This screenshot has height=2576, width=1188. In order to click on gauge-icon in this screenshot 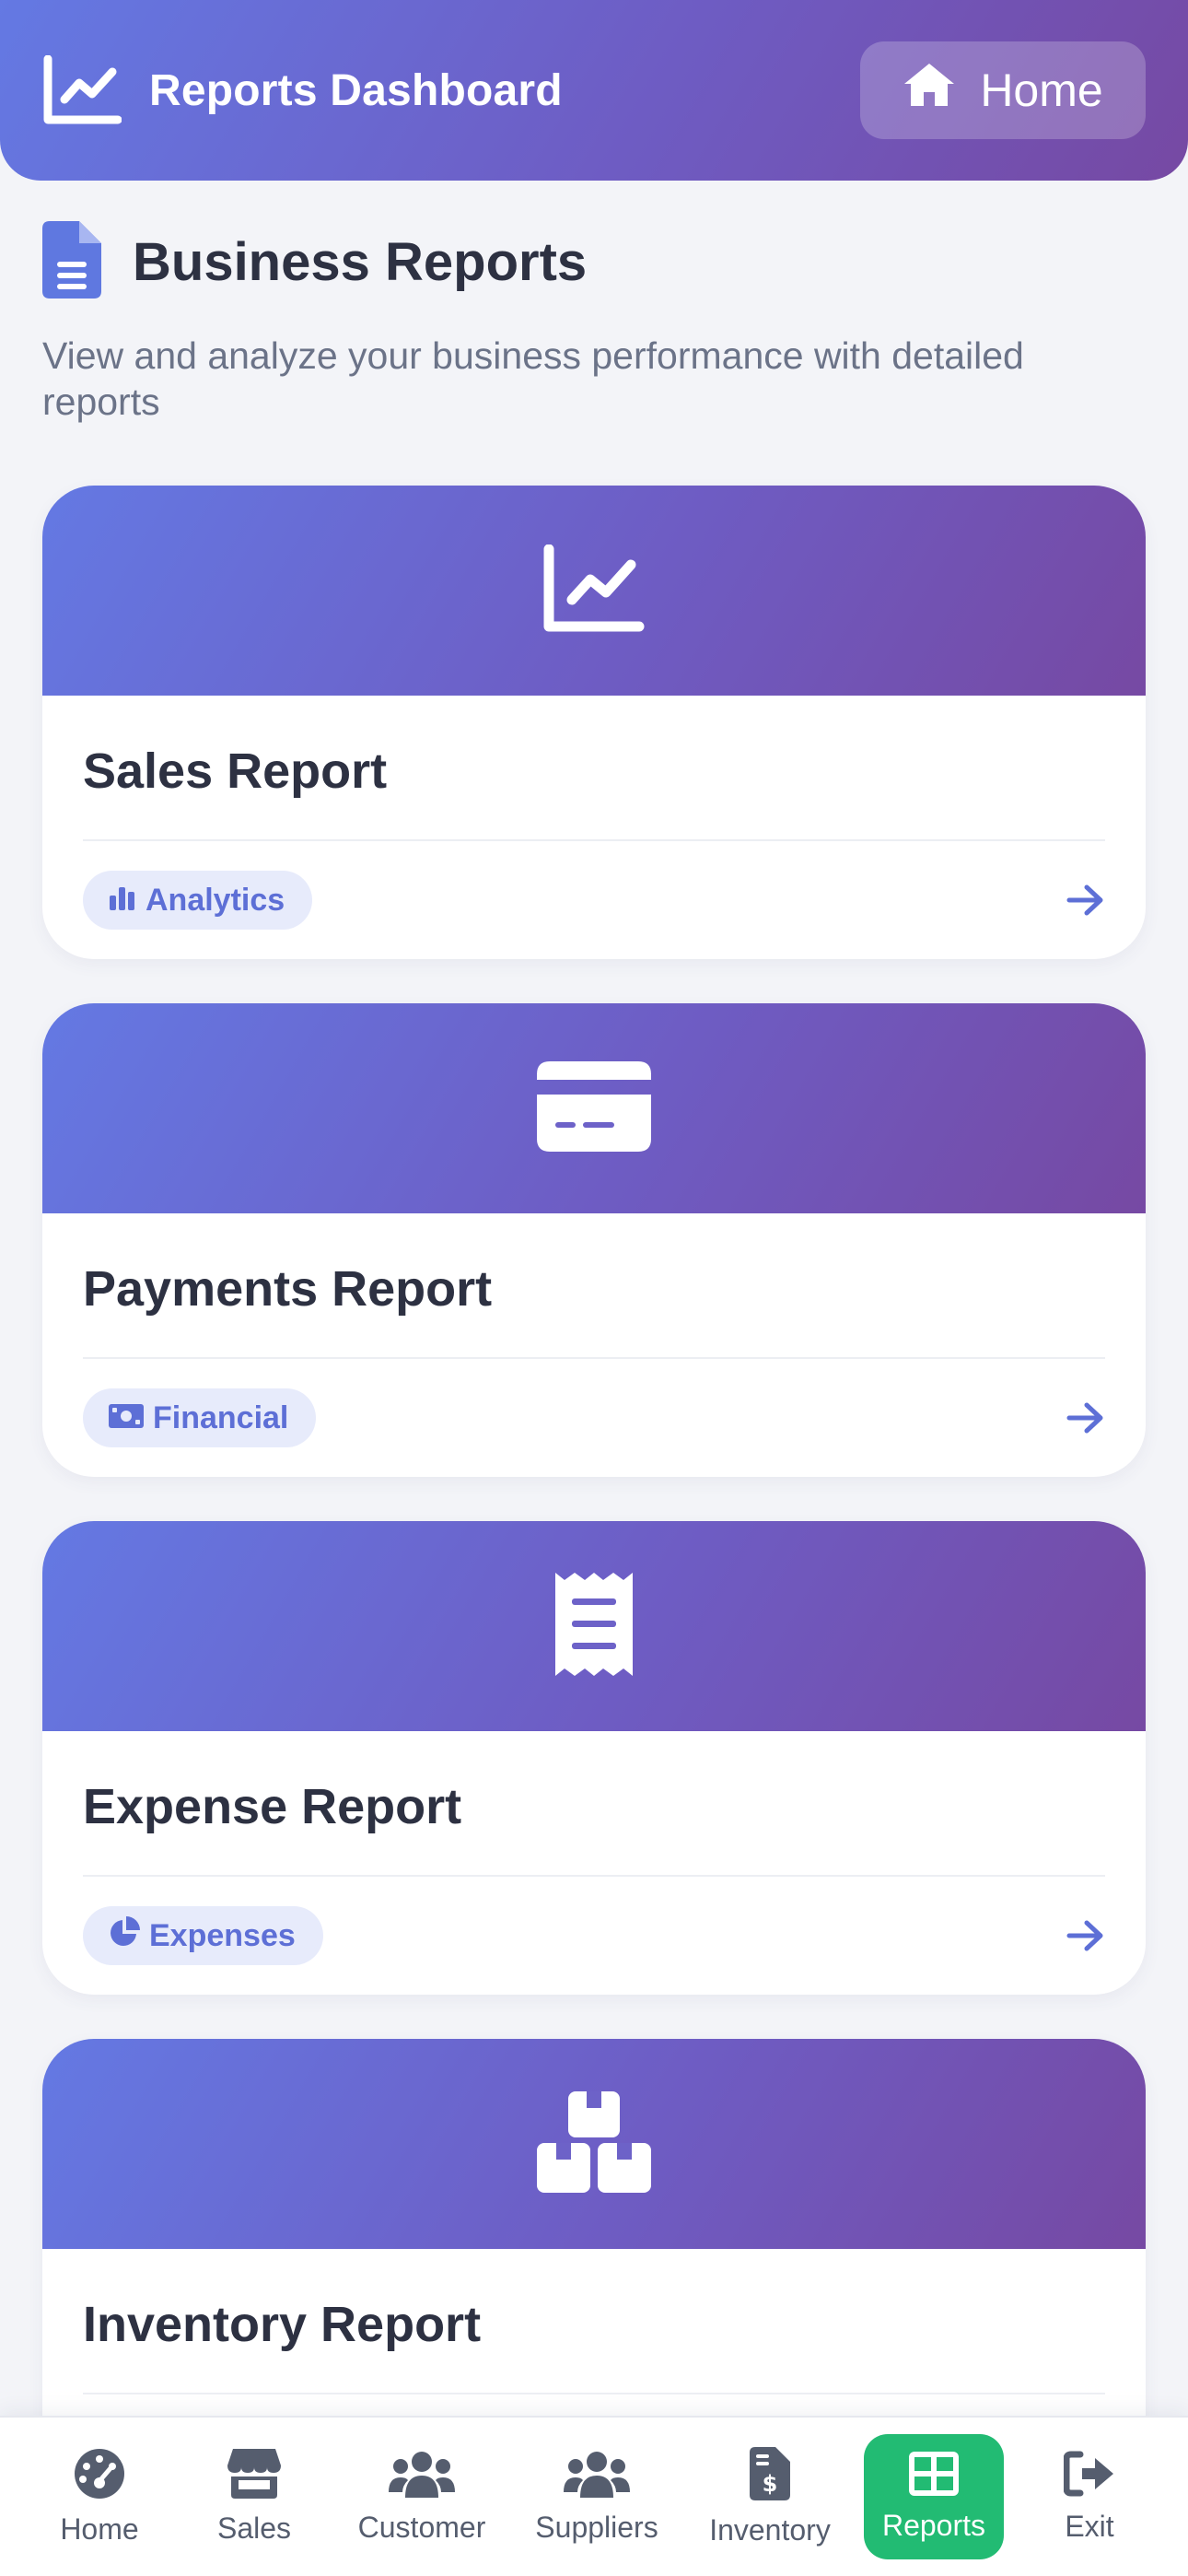, I will do `click(99, 2474)`.